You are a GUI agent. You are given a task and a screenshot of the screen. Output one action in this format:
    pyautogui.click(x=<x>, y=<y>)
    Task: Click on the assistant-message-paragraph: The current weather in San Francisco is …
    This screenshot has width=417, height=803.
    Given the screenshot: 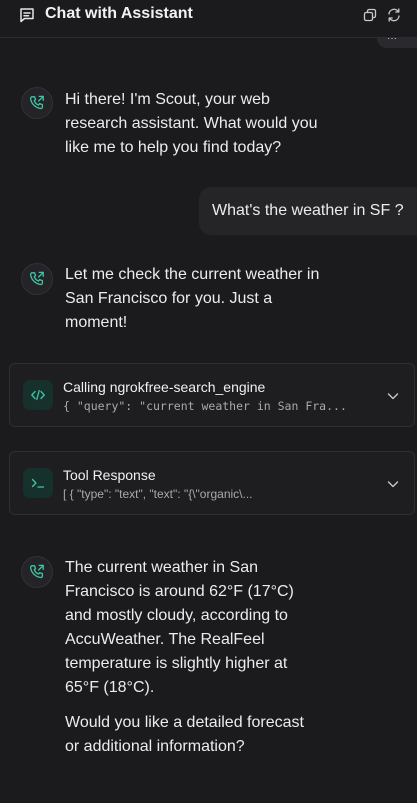 What is the action you would take?
    pyautogui.click(x=179, y=627)
    